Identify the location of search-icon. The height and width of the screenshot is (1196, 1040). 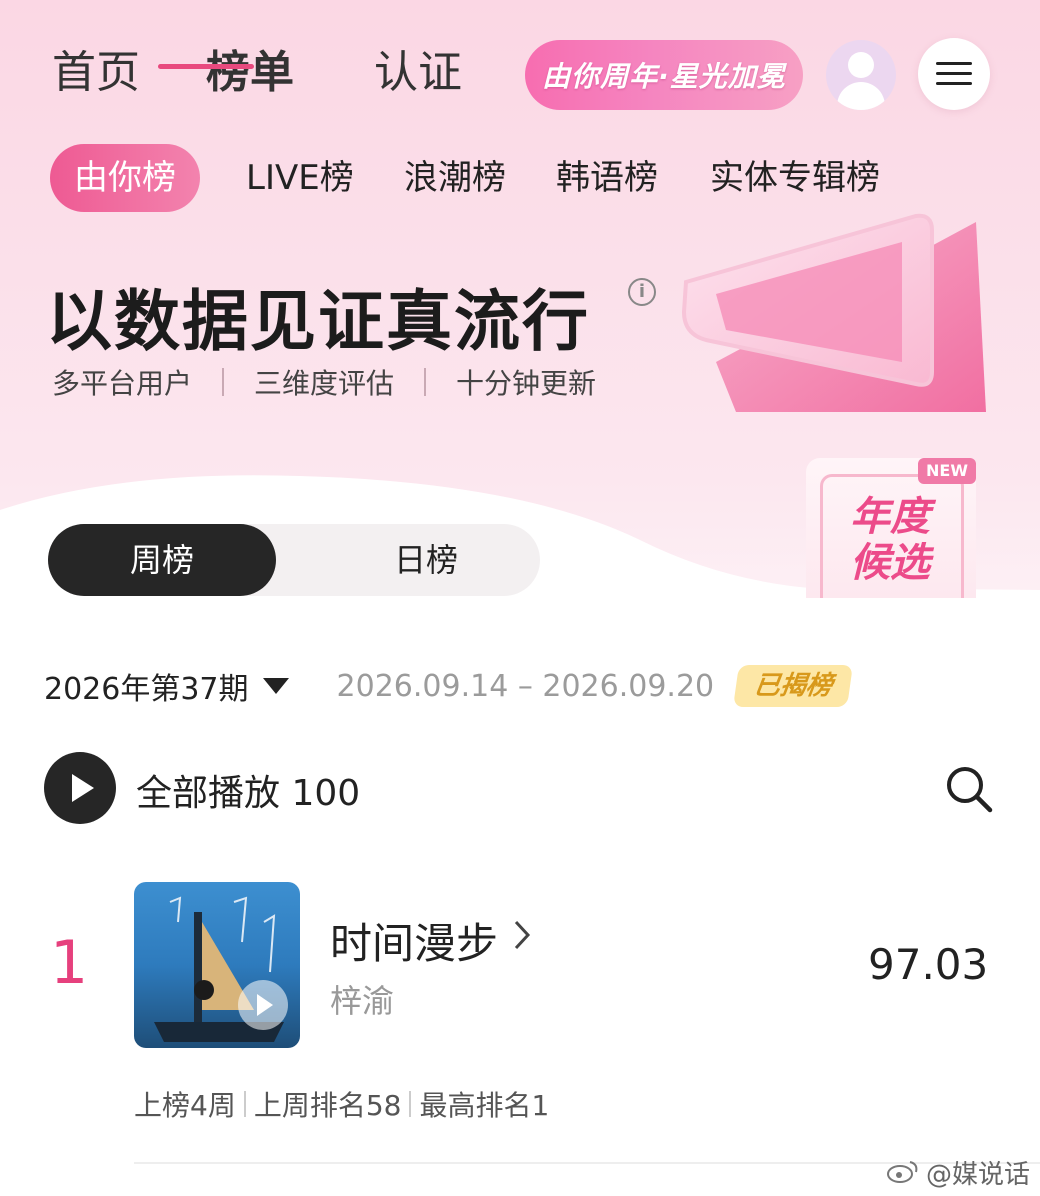
(969, 789).